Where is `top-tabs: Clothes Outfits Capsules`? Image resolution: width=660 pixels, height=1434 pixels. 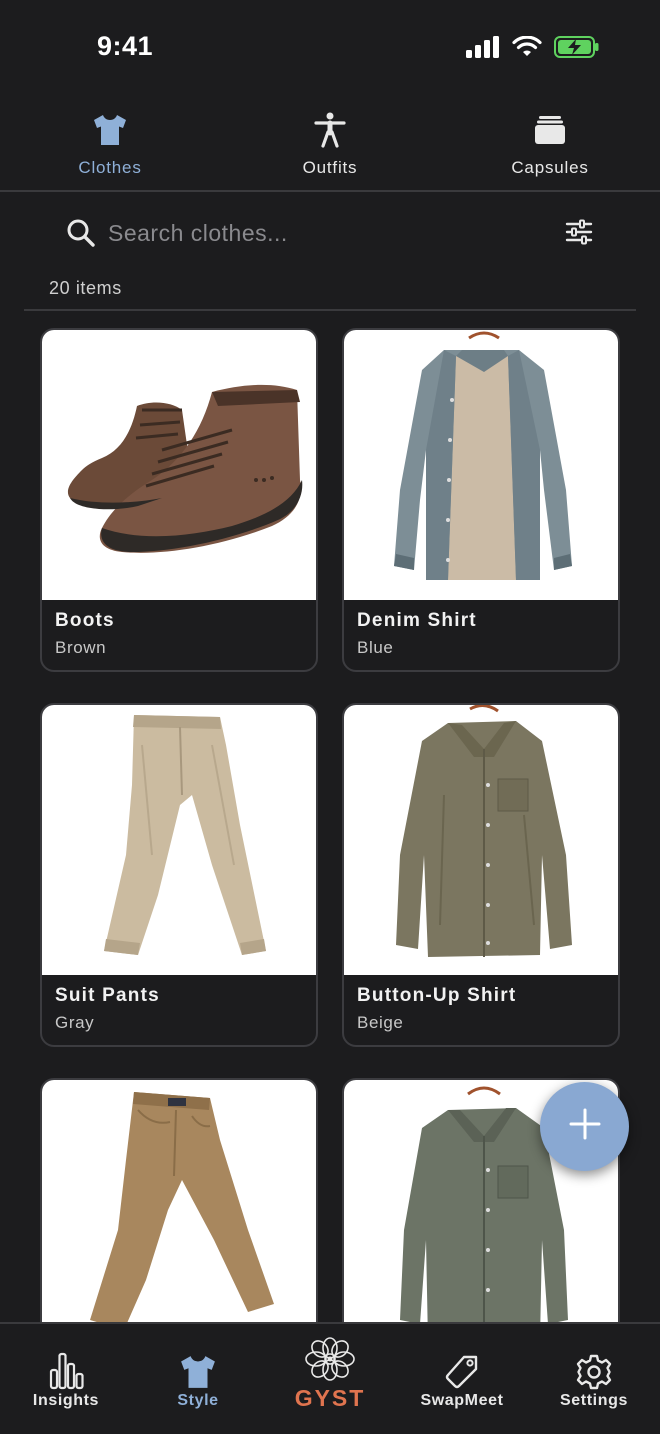 top-tabs: Clothes Outfits Capsules is located at coordinates (330, 145).